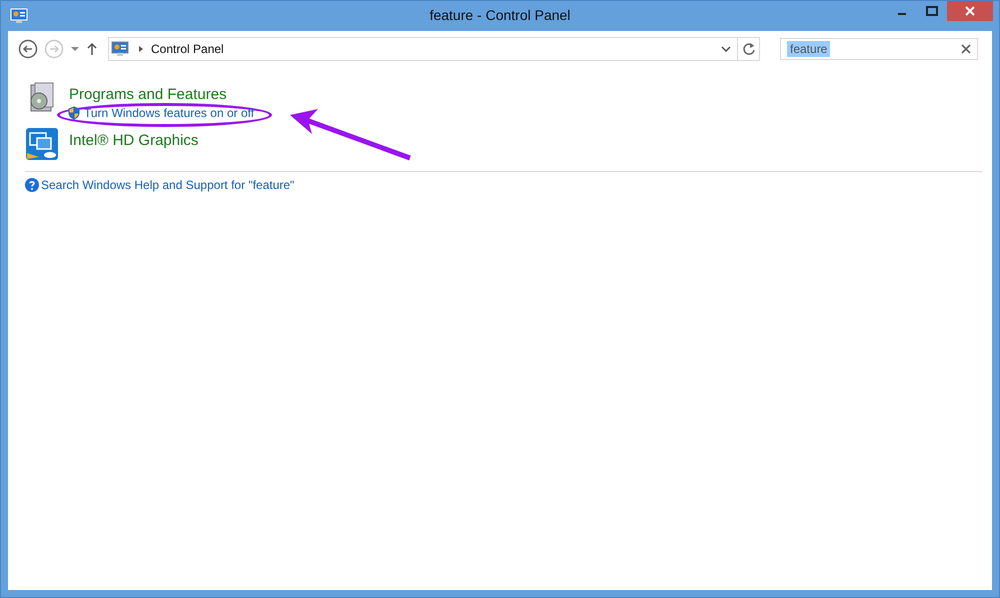  Describe the element at coordinates (726, 49) in the screenshot. I see `dropdown-icon` at that location.